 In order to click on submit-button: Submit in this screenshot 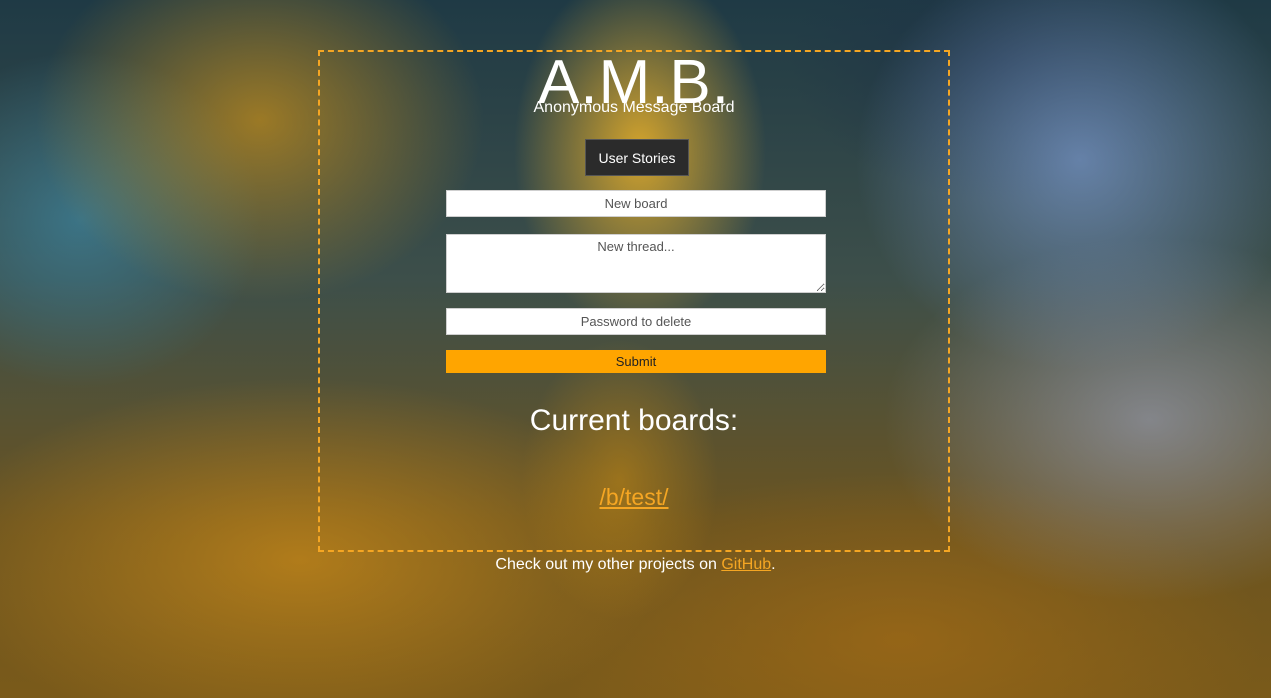, I will do `click(636, 361)`.